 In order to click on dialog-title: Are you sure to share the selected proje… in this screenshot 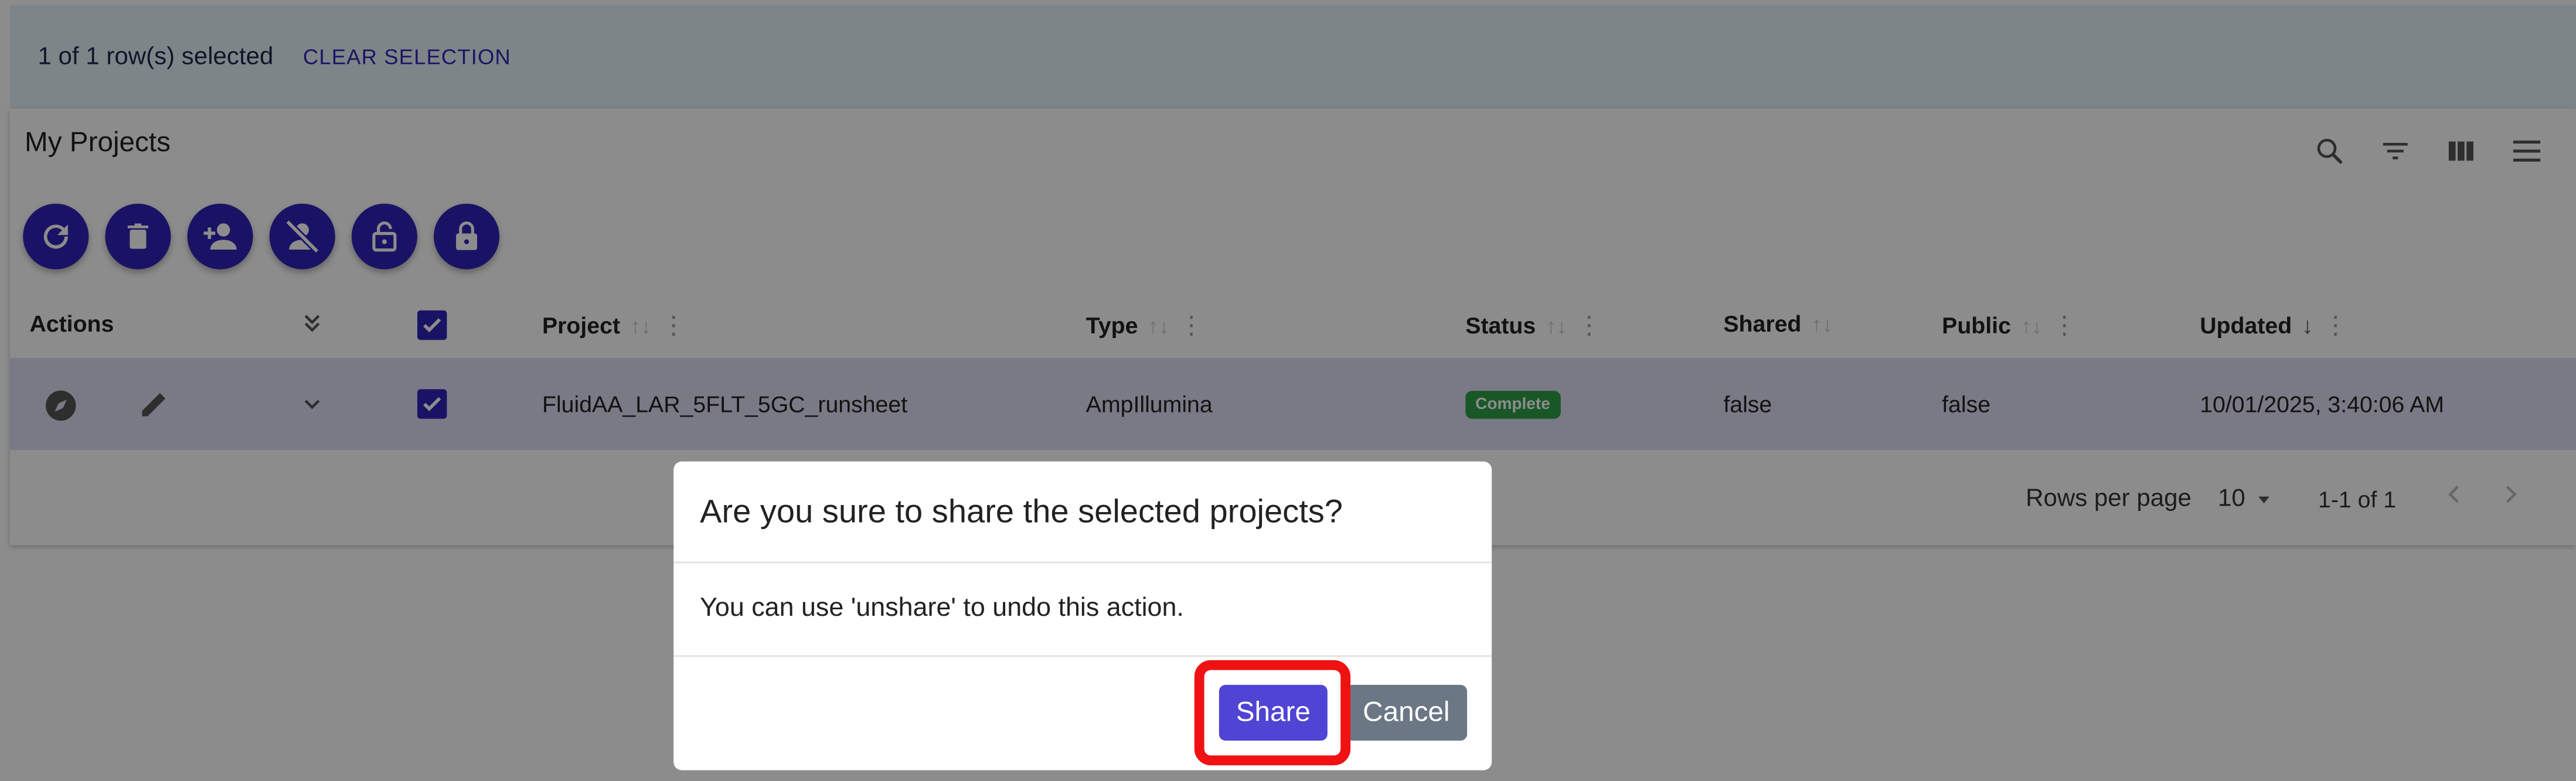, I will do `click(1021, 512)`.